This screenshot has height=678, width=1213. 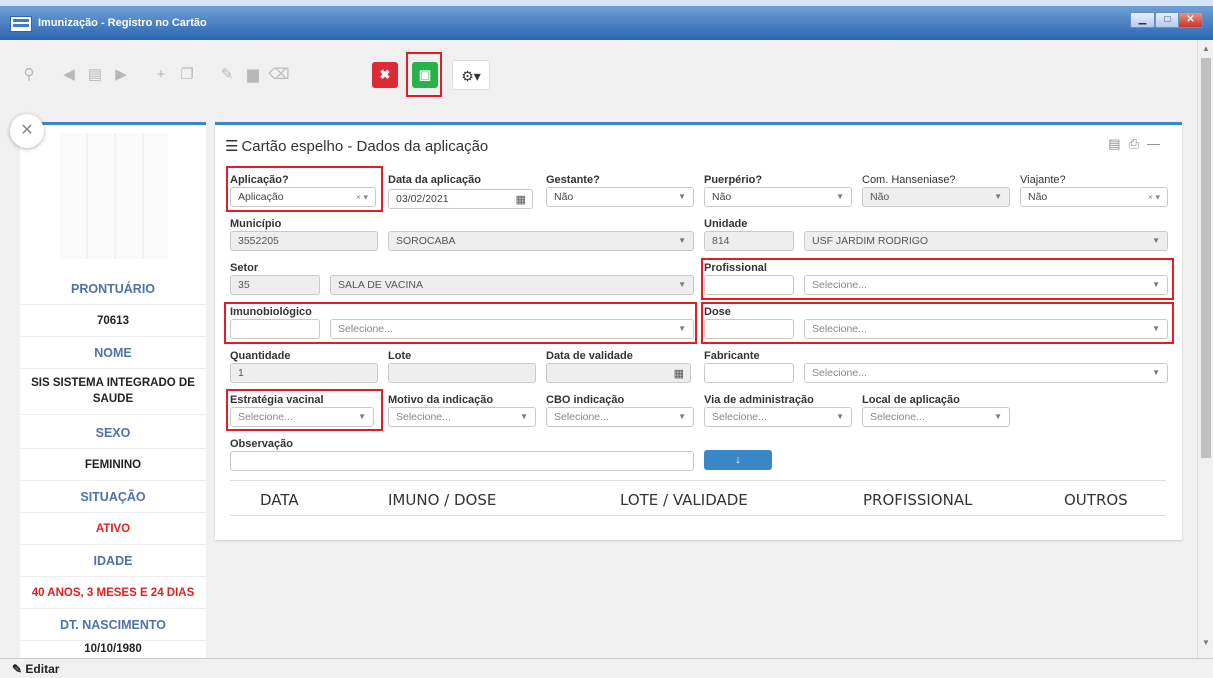 I want to click on patient-photo, so click(x=113, y=196).